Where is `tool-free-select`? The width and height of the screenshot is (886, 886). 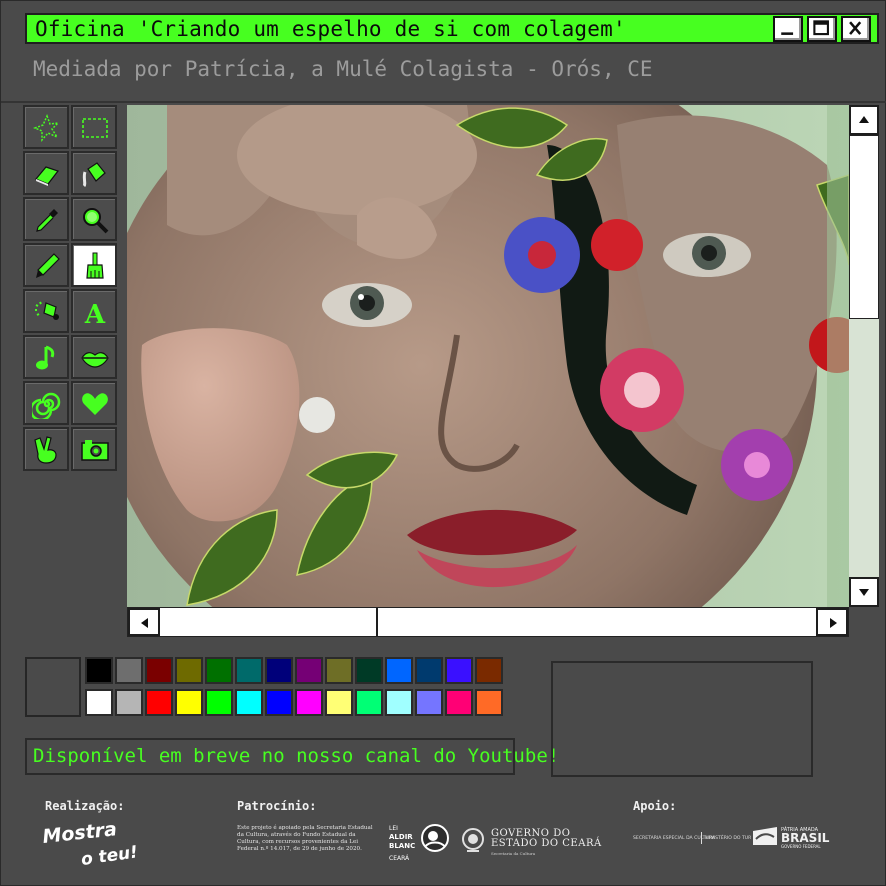
tool-free-select is located at coordinates (46, 127).